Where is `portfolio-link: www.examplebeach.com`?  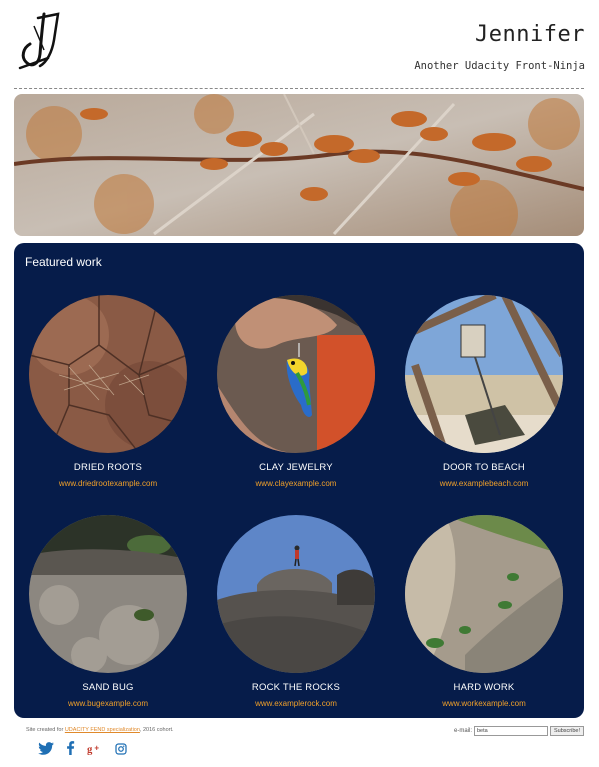 portfolio-link: www.examplebeach.com is located at coordinates (484, 483).